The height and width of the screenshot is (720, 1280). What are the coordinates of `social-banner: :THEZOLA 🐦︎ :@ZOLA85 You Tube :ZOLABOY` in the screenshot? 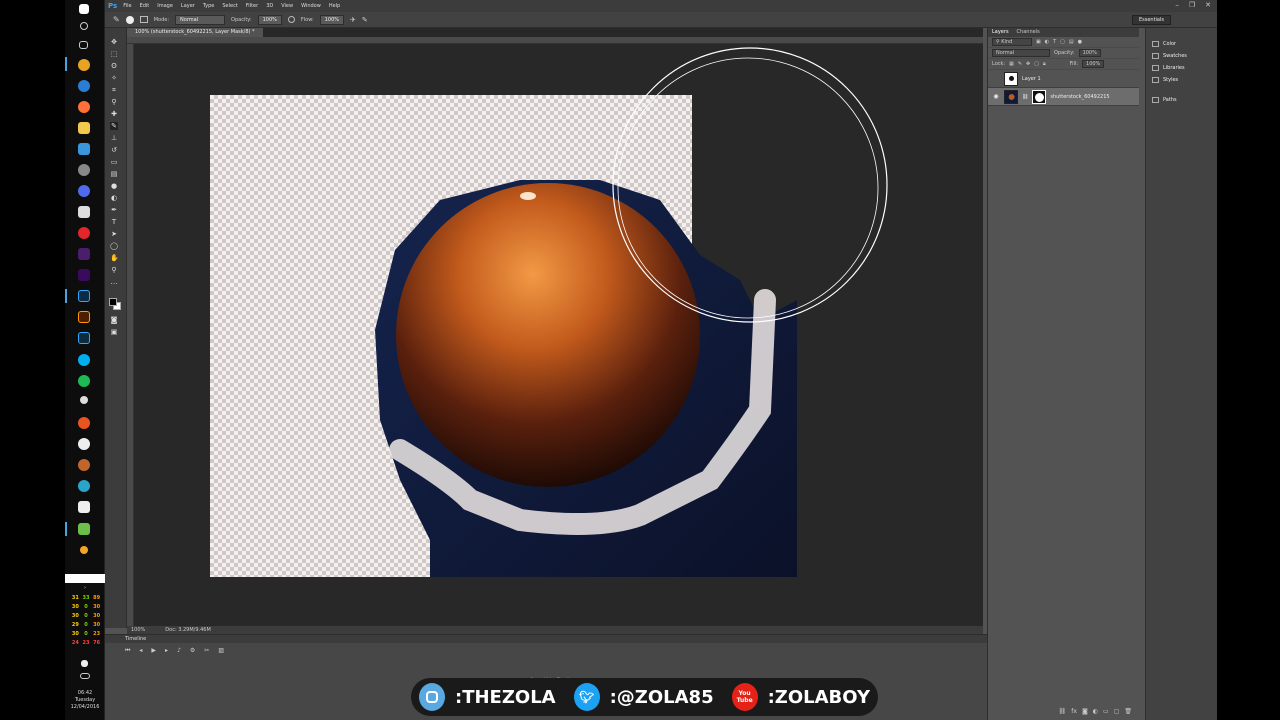 It's located at (644, 697).